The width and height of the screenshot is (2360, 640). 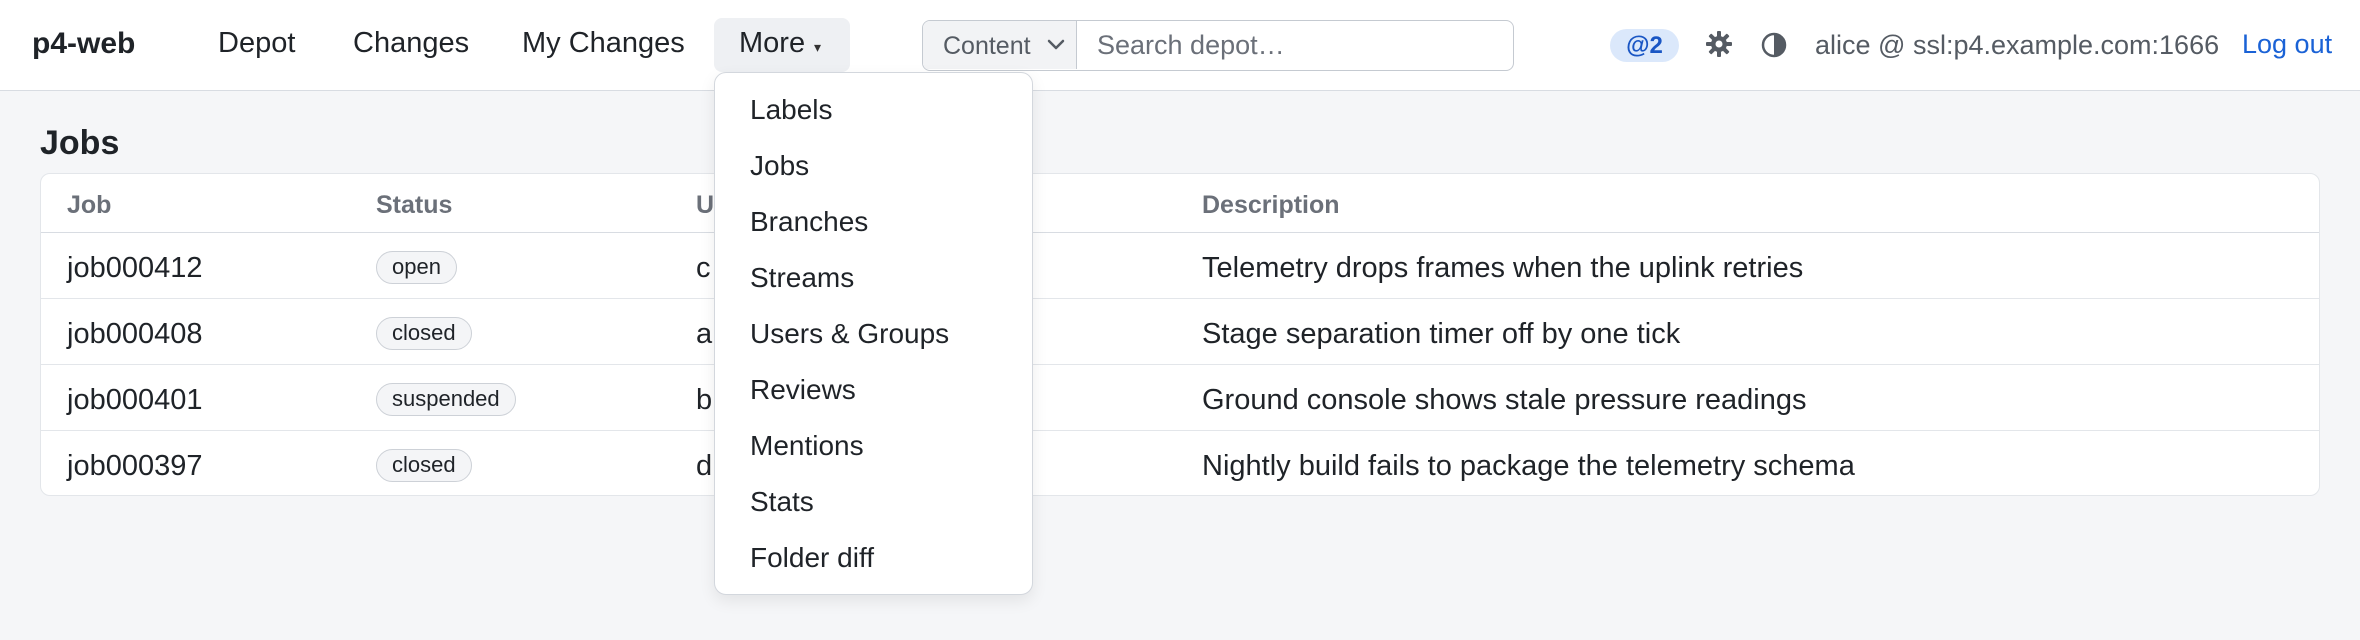 I want to click on search-input, so click(x=1295, y=45).